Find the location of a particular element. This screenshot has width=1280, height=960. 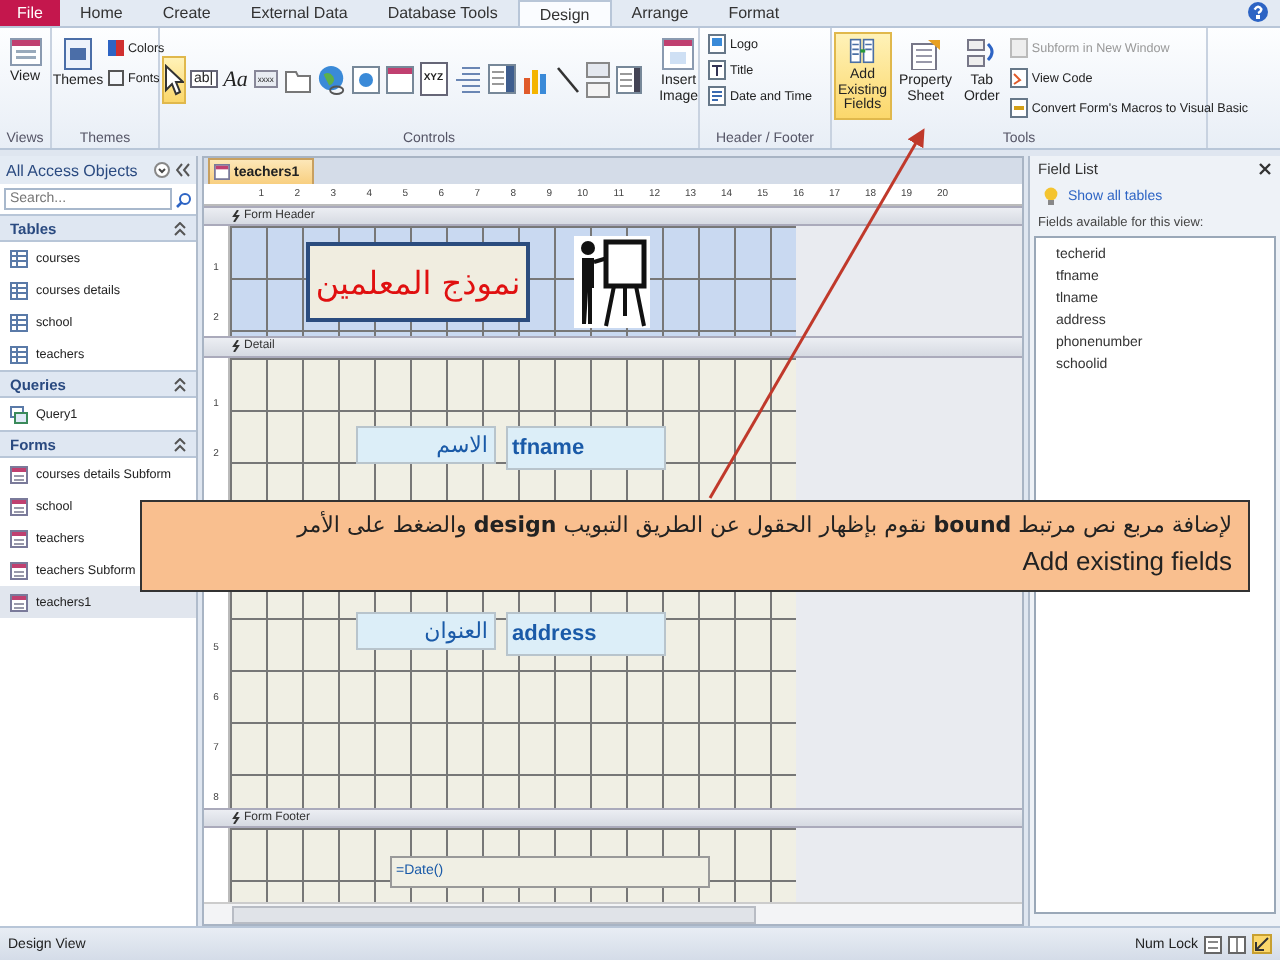

window-icon is located at coordinates (399, 79).